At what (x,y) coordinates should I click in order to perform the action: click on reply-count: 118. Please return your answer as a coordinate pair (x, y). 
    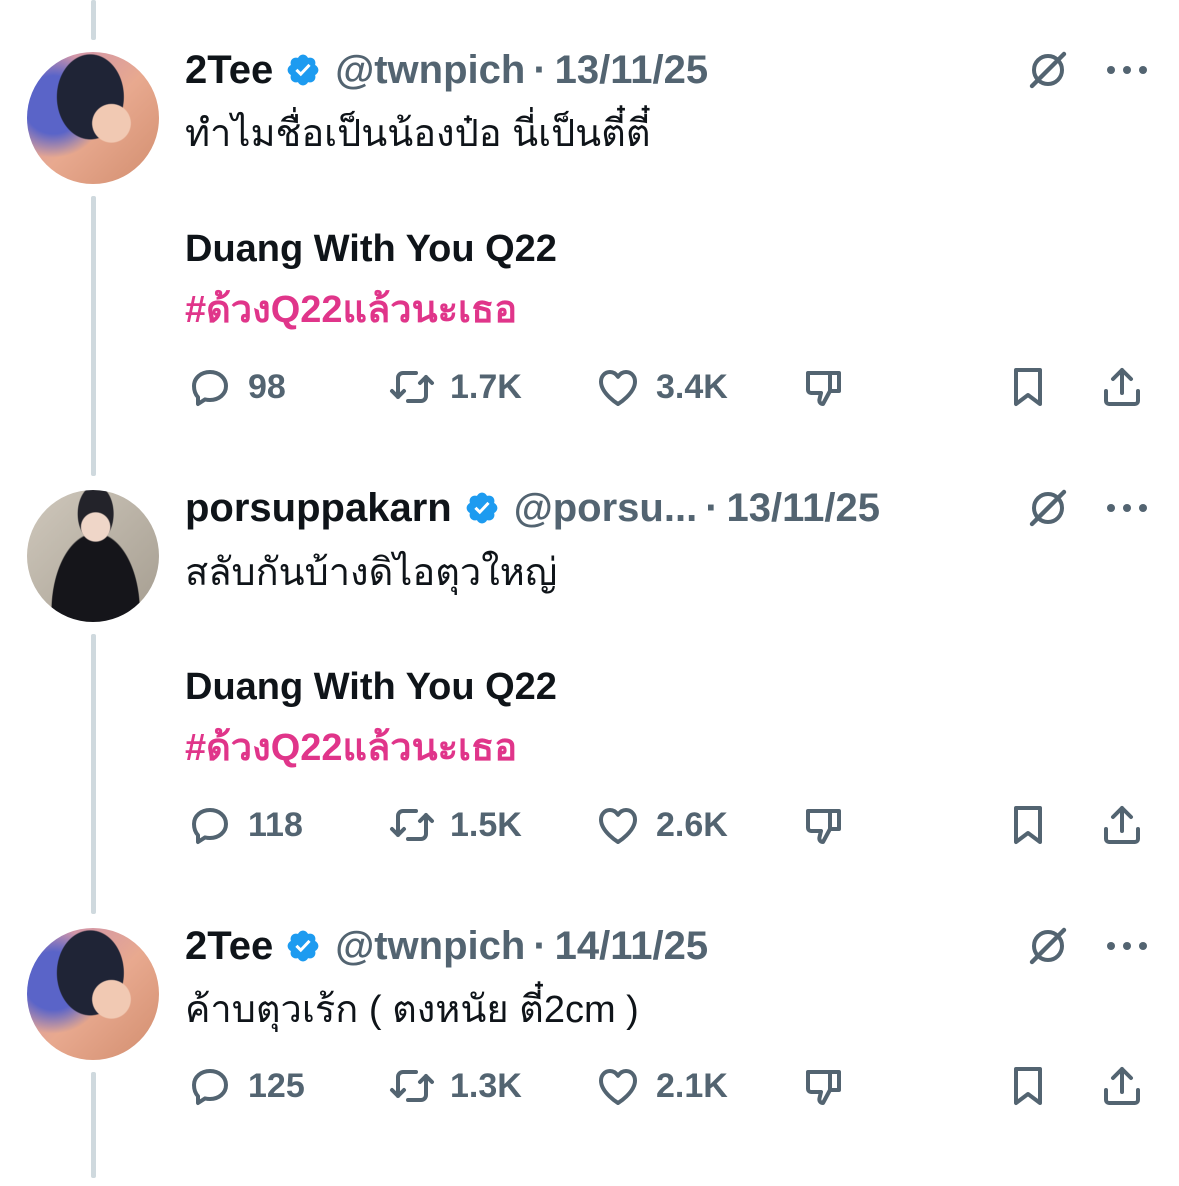
    Looking at the image, I should click on (275, 824).